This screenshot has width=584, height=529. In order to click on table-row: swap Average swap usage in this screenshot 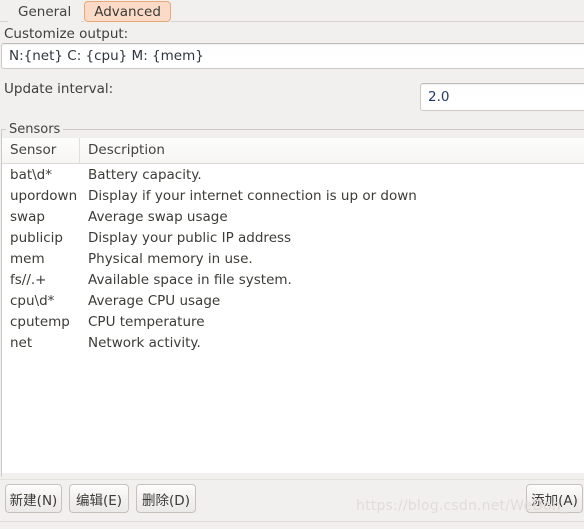, I will do `click(293, 216)`.